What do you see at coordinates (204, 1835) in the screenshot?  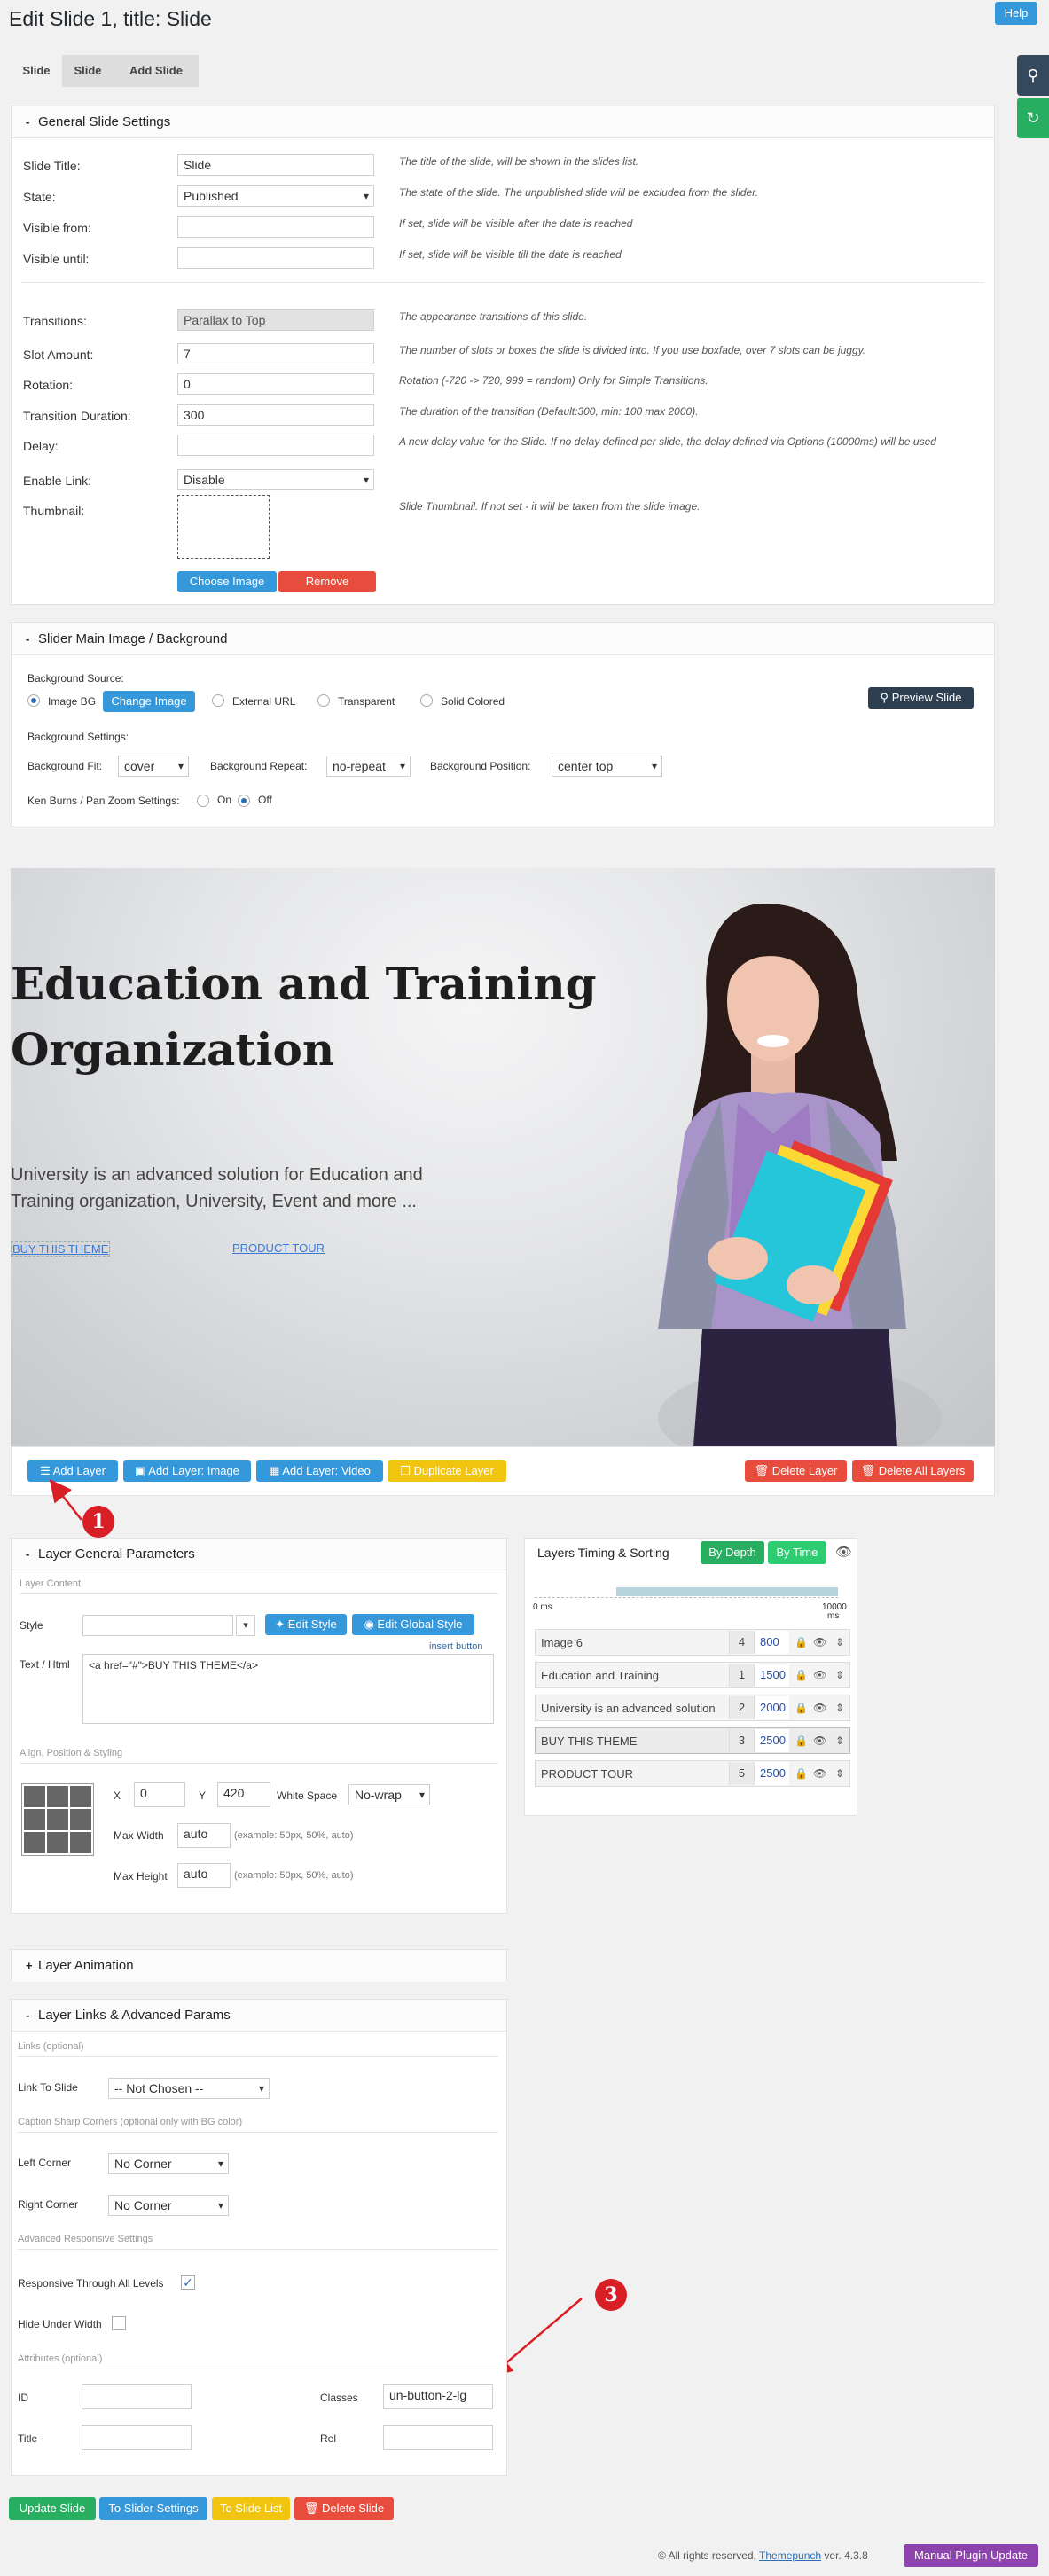 I see `max-width-input: auto` at bounding box center [204, 1835].